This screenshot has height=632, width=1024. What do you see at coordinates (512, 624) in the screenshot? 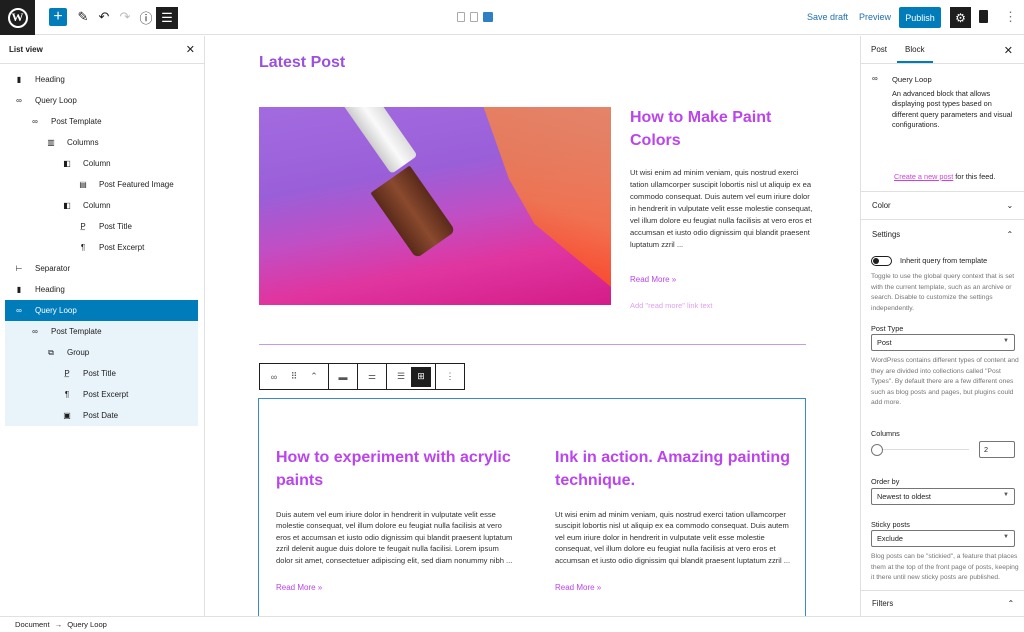
I see `block-breadcrumb: Document → Query Loop` at bounding box center [512, 624].